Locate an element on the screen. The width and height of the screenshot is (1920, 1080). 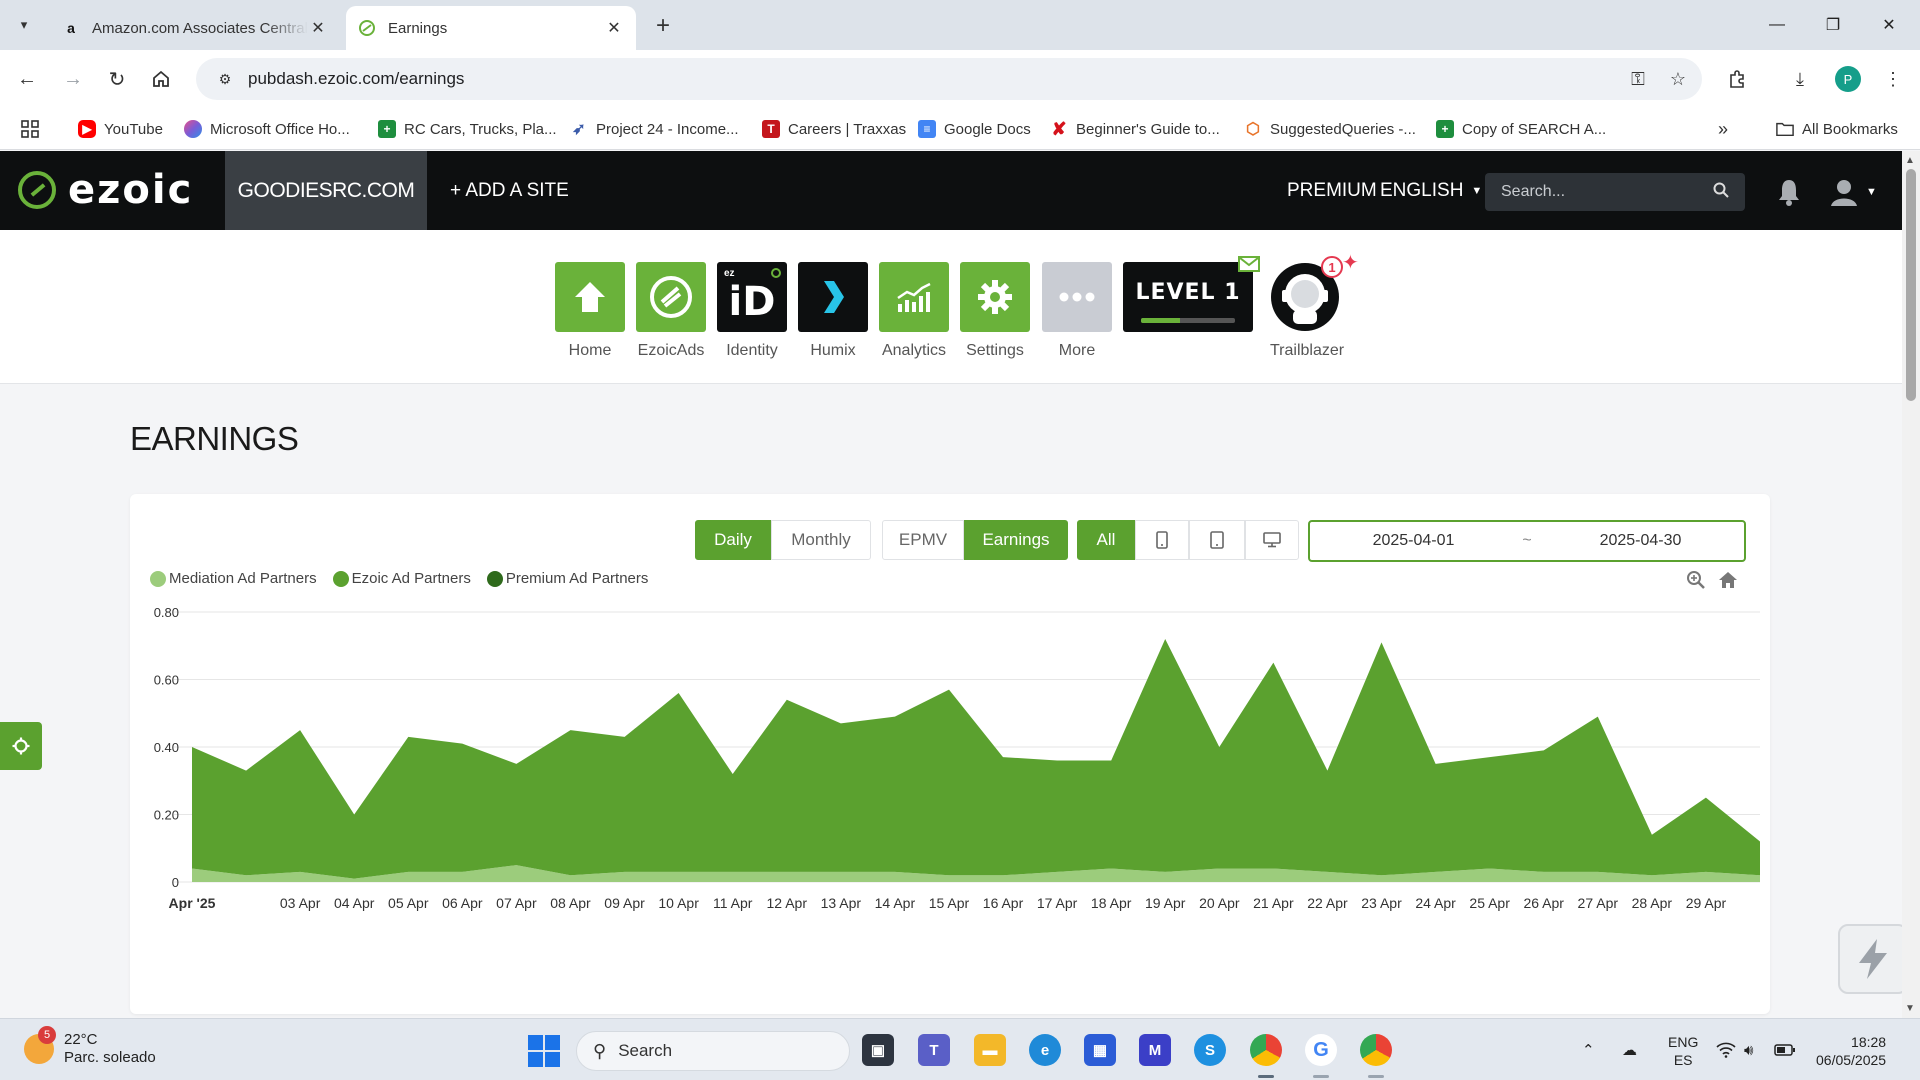
teams-icon: T is located at coordinates (934, 1050).